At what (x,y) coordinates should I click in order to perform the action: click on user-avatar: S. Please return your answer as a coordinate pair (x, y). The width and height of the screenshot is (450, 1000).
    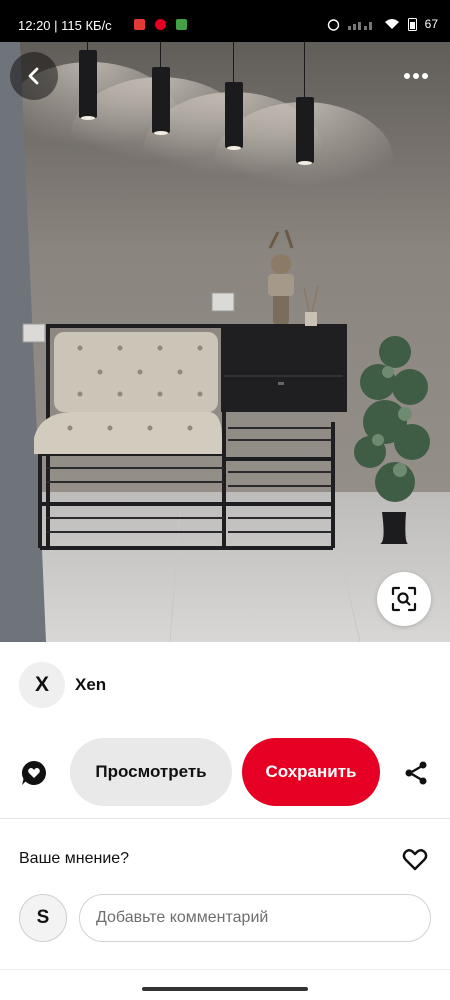
    Looking at the image, I should click on (43, 918).